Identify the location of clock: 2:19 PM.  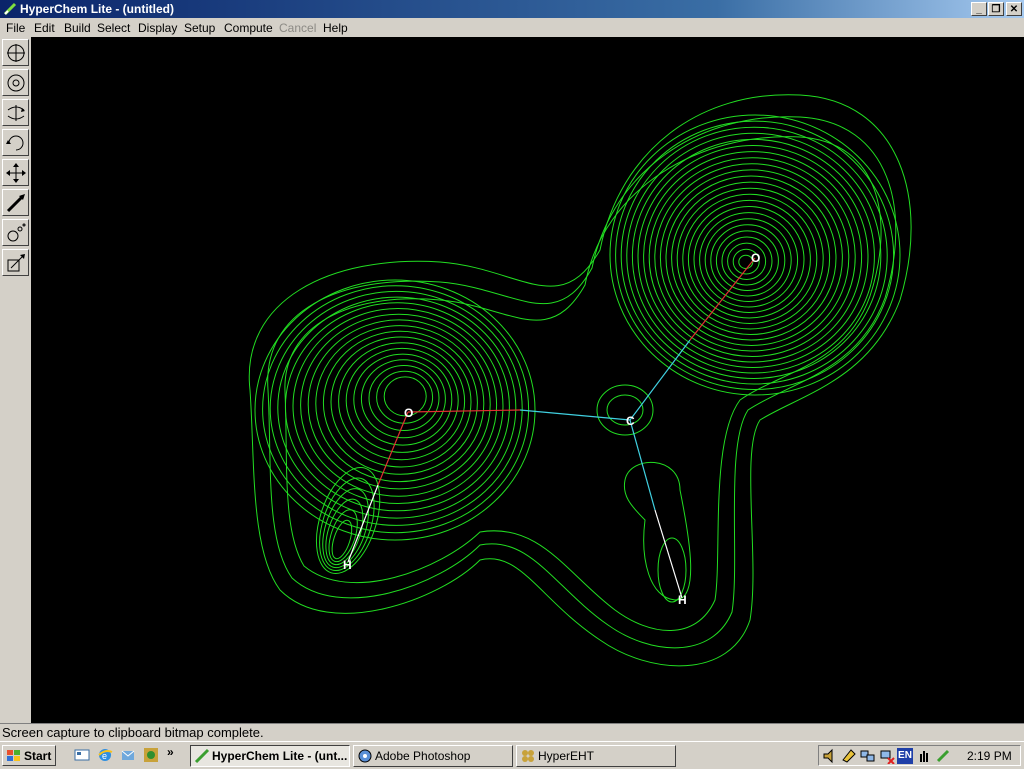
(989, 756).